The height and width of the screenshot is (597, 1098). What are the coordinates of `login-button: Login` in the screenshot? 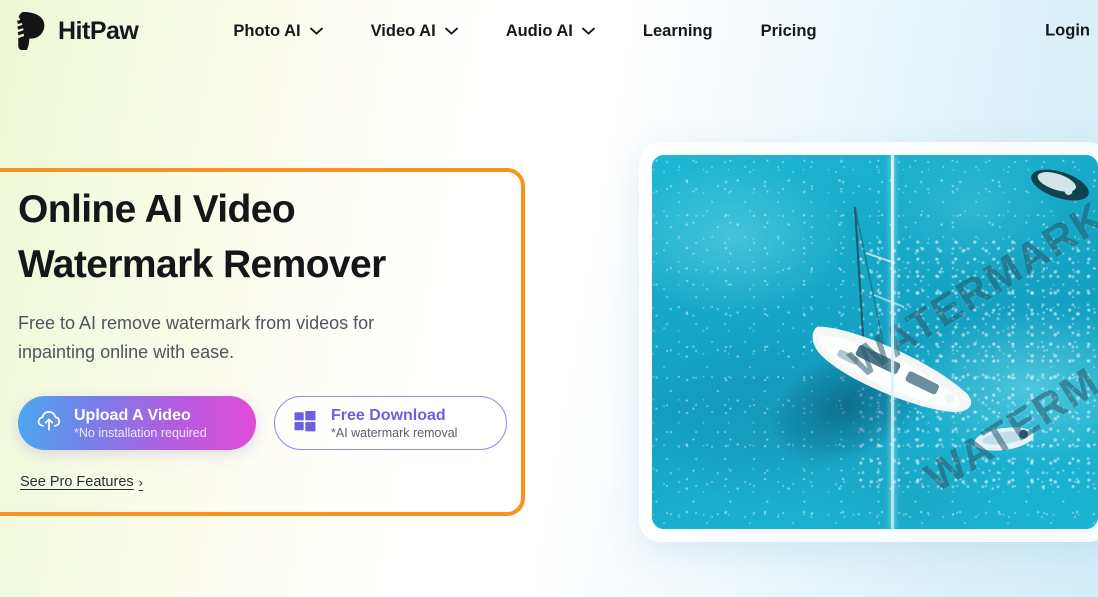 It's located at (1071, 31).